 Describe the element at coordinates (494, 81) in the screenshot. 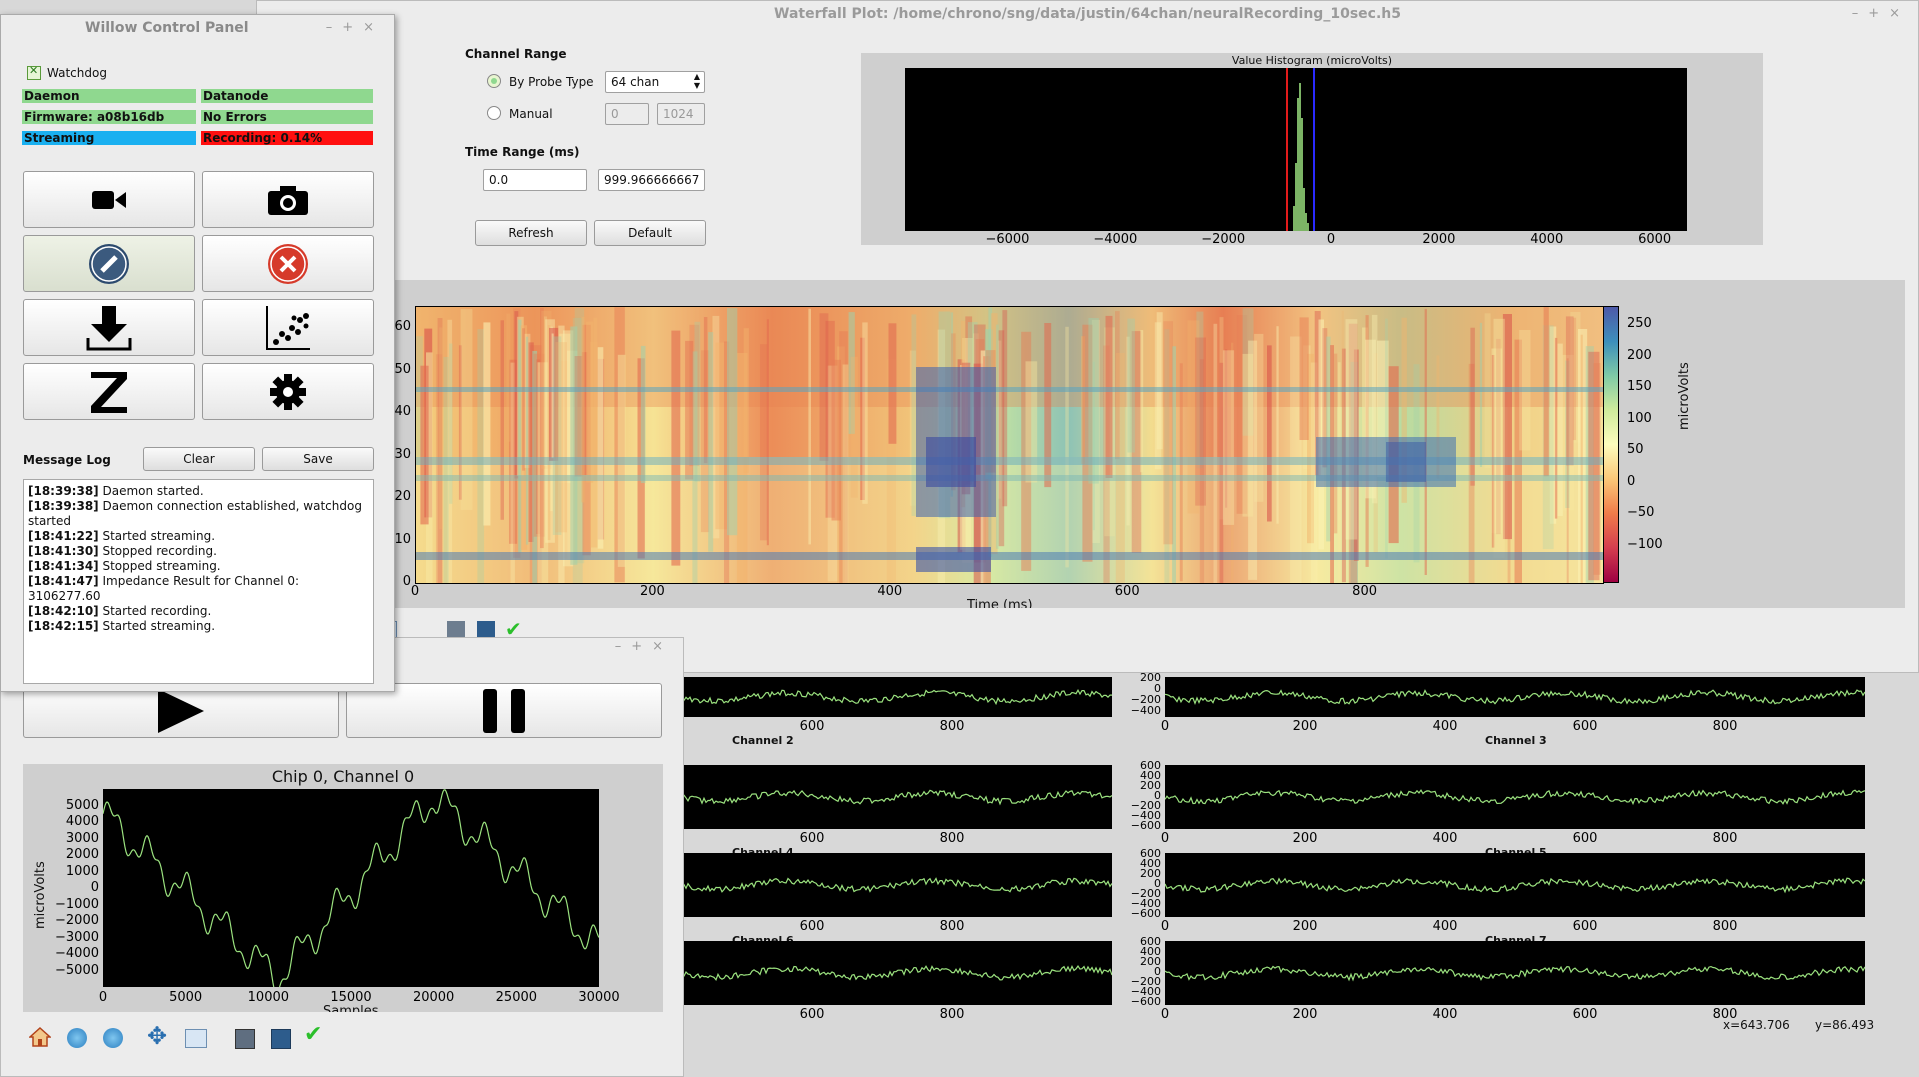

I see `by-probe-radio` at that location.